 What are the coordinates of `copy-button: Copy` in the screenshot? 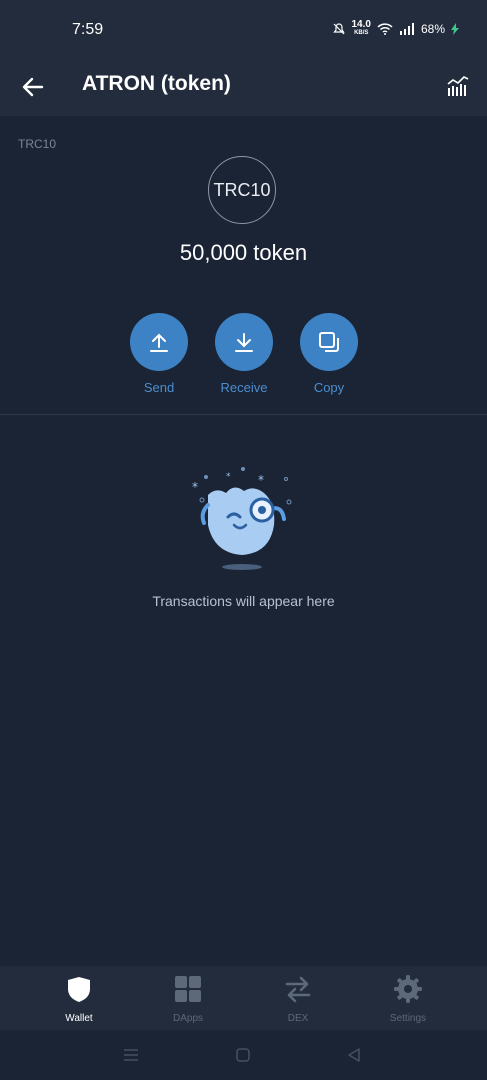 It's located at (329, 354).